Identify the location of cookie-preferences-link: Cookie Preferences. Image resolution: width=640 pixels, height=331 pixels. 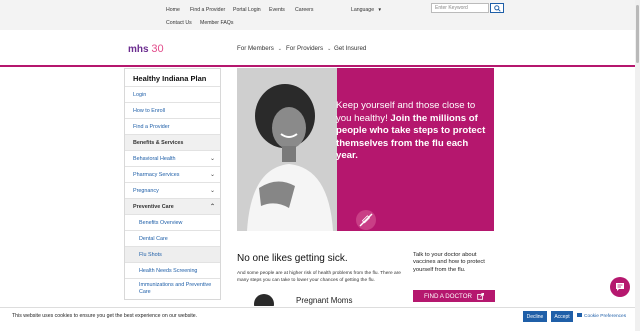
(601, 316).